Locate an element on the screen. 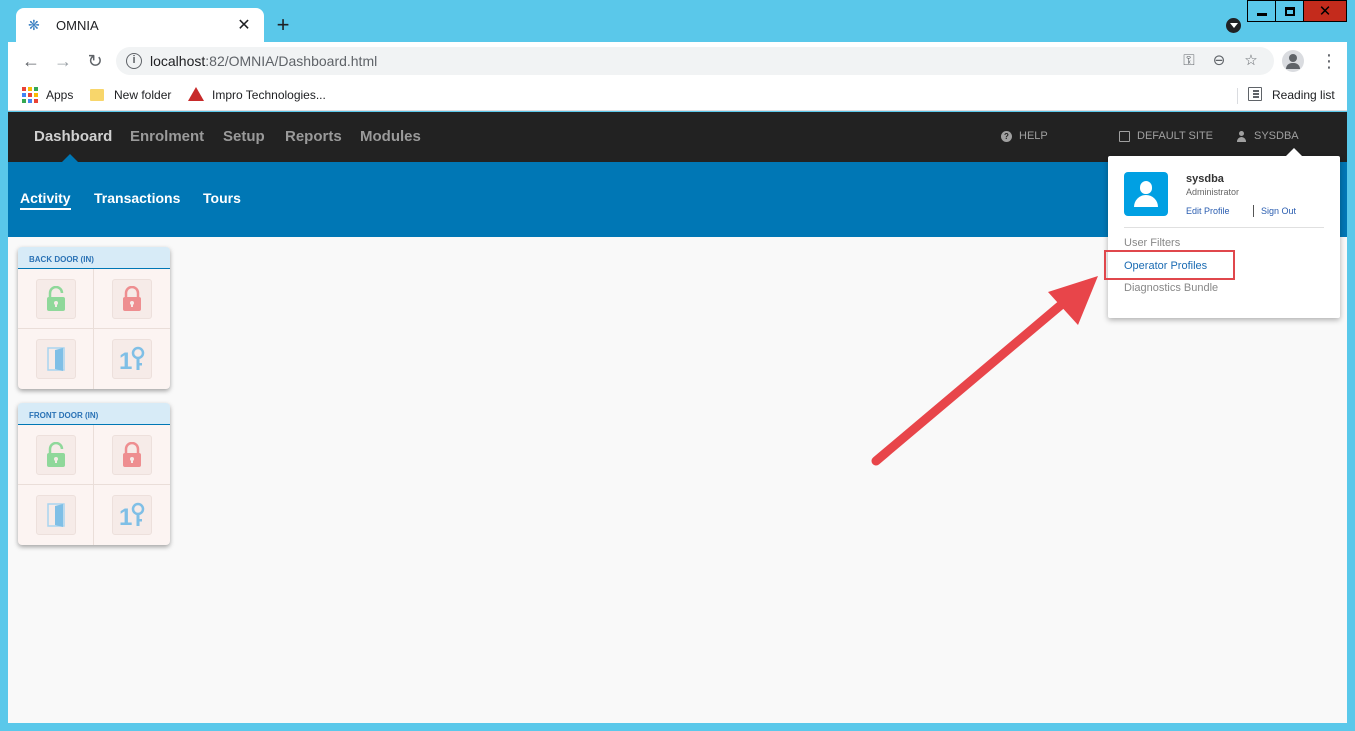  impro-logo-icon is located at coordinates (196, 95).